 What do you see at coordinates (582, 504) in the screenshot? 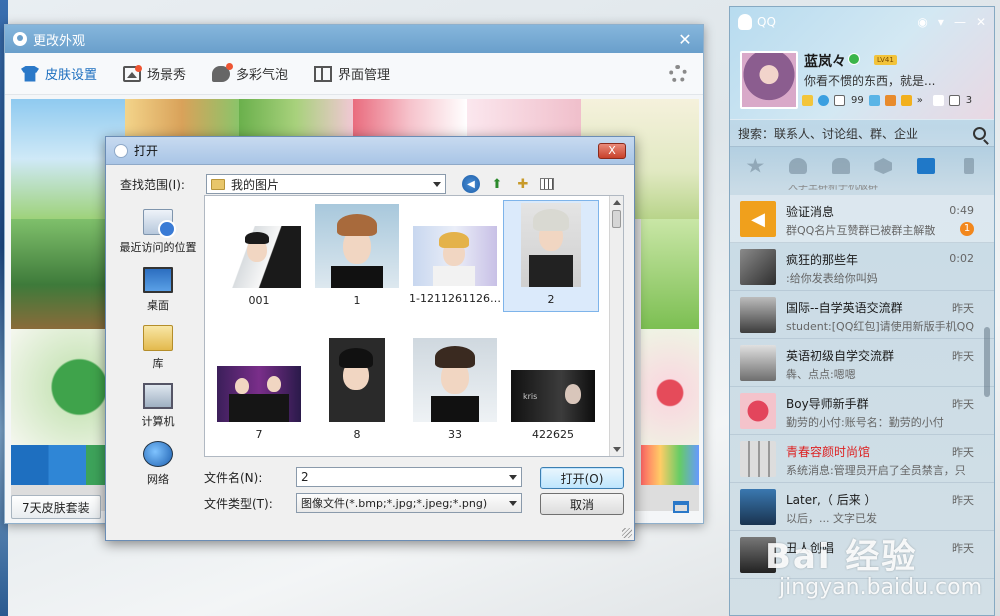
I see `cancel-button: 取消` at bounding box center [582, 504].